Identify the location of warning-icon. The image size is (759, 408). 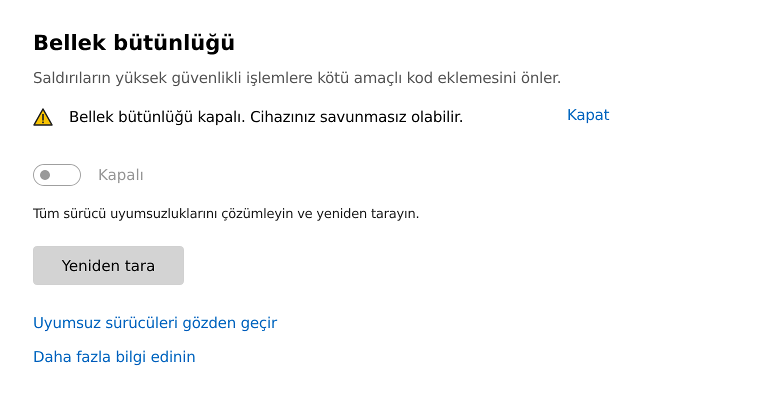
(43, 117).